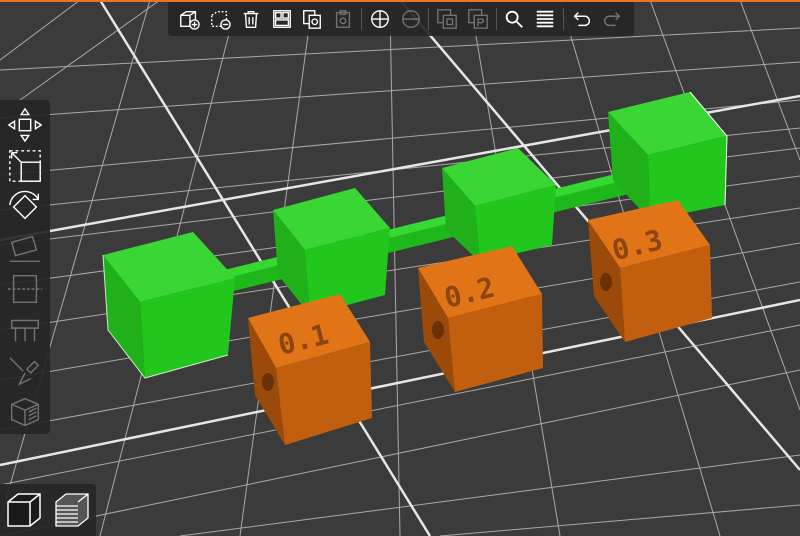  Describe the element at coordinates (310, 369) in the screenshot. I see `orange-cube-1: 0.1` at that location.